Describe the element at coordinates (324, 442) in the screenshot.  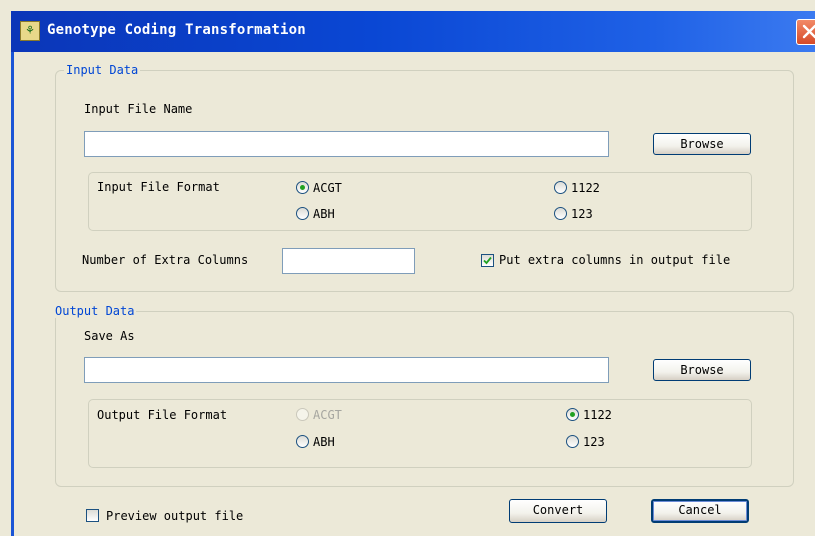
I see `output-format-abh-label: ABH` at that location.